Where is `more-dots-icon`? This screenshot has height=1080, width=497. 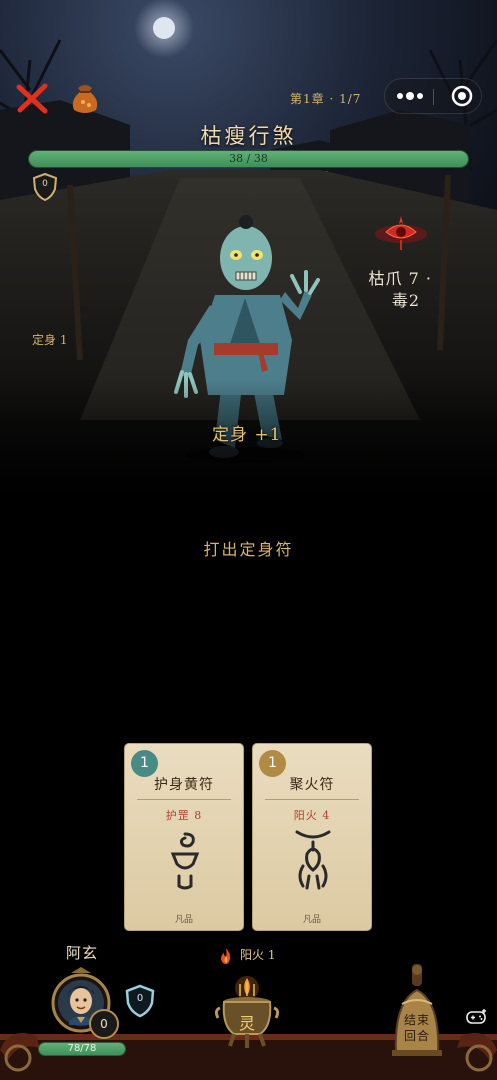
more-dots-icon is located at coordinates (410, 96).